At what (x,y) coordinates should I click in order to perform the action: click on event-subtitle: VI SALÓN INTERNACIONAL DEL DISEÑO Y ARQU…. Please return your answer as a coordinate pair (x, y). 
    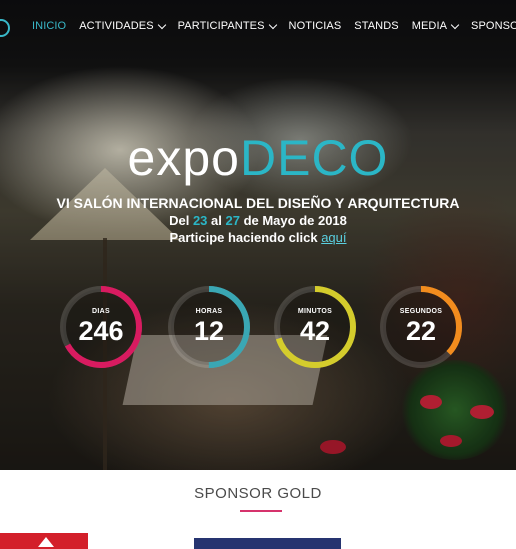
    Looking at the image, I should click on (258, 203).